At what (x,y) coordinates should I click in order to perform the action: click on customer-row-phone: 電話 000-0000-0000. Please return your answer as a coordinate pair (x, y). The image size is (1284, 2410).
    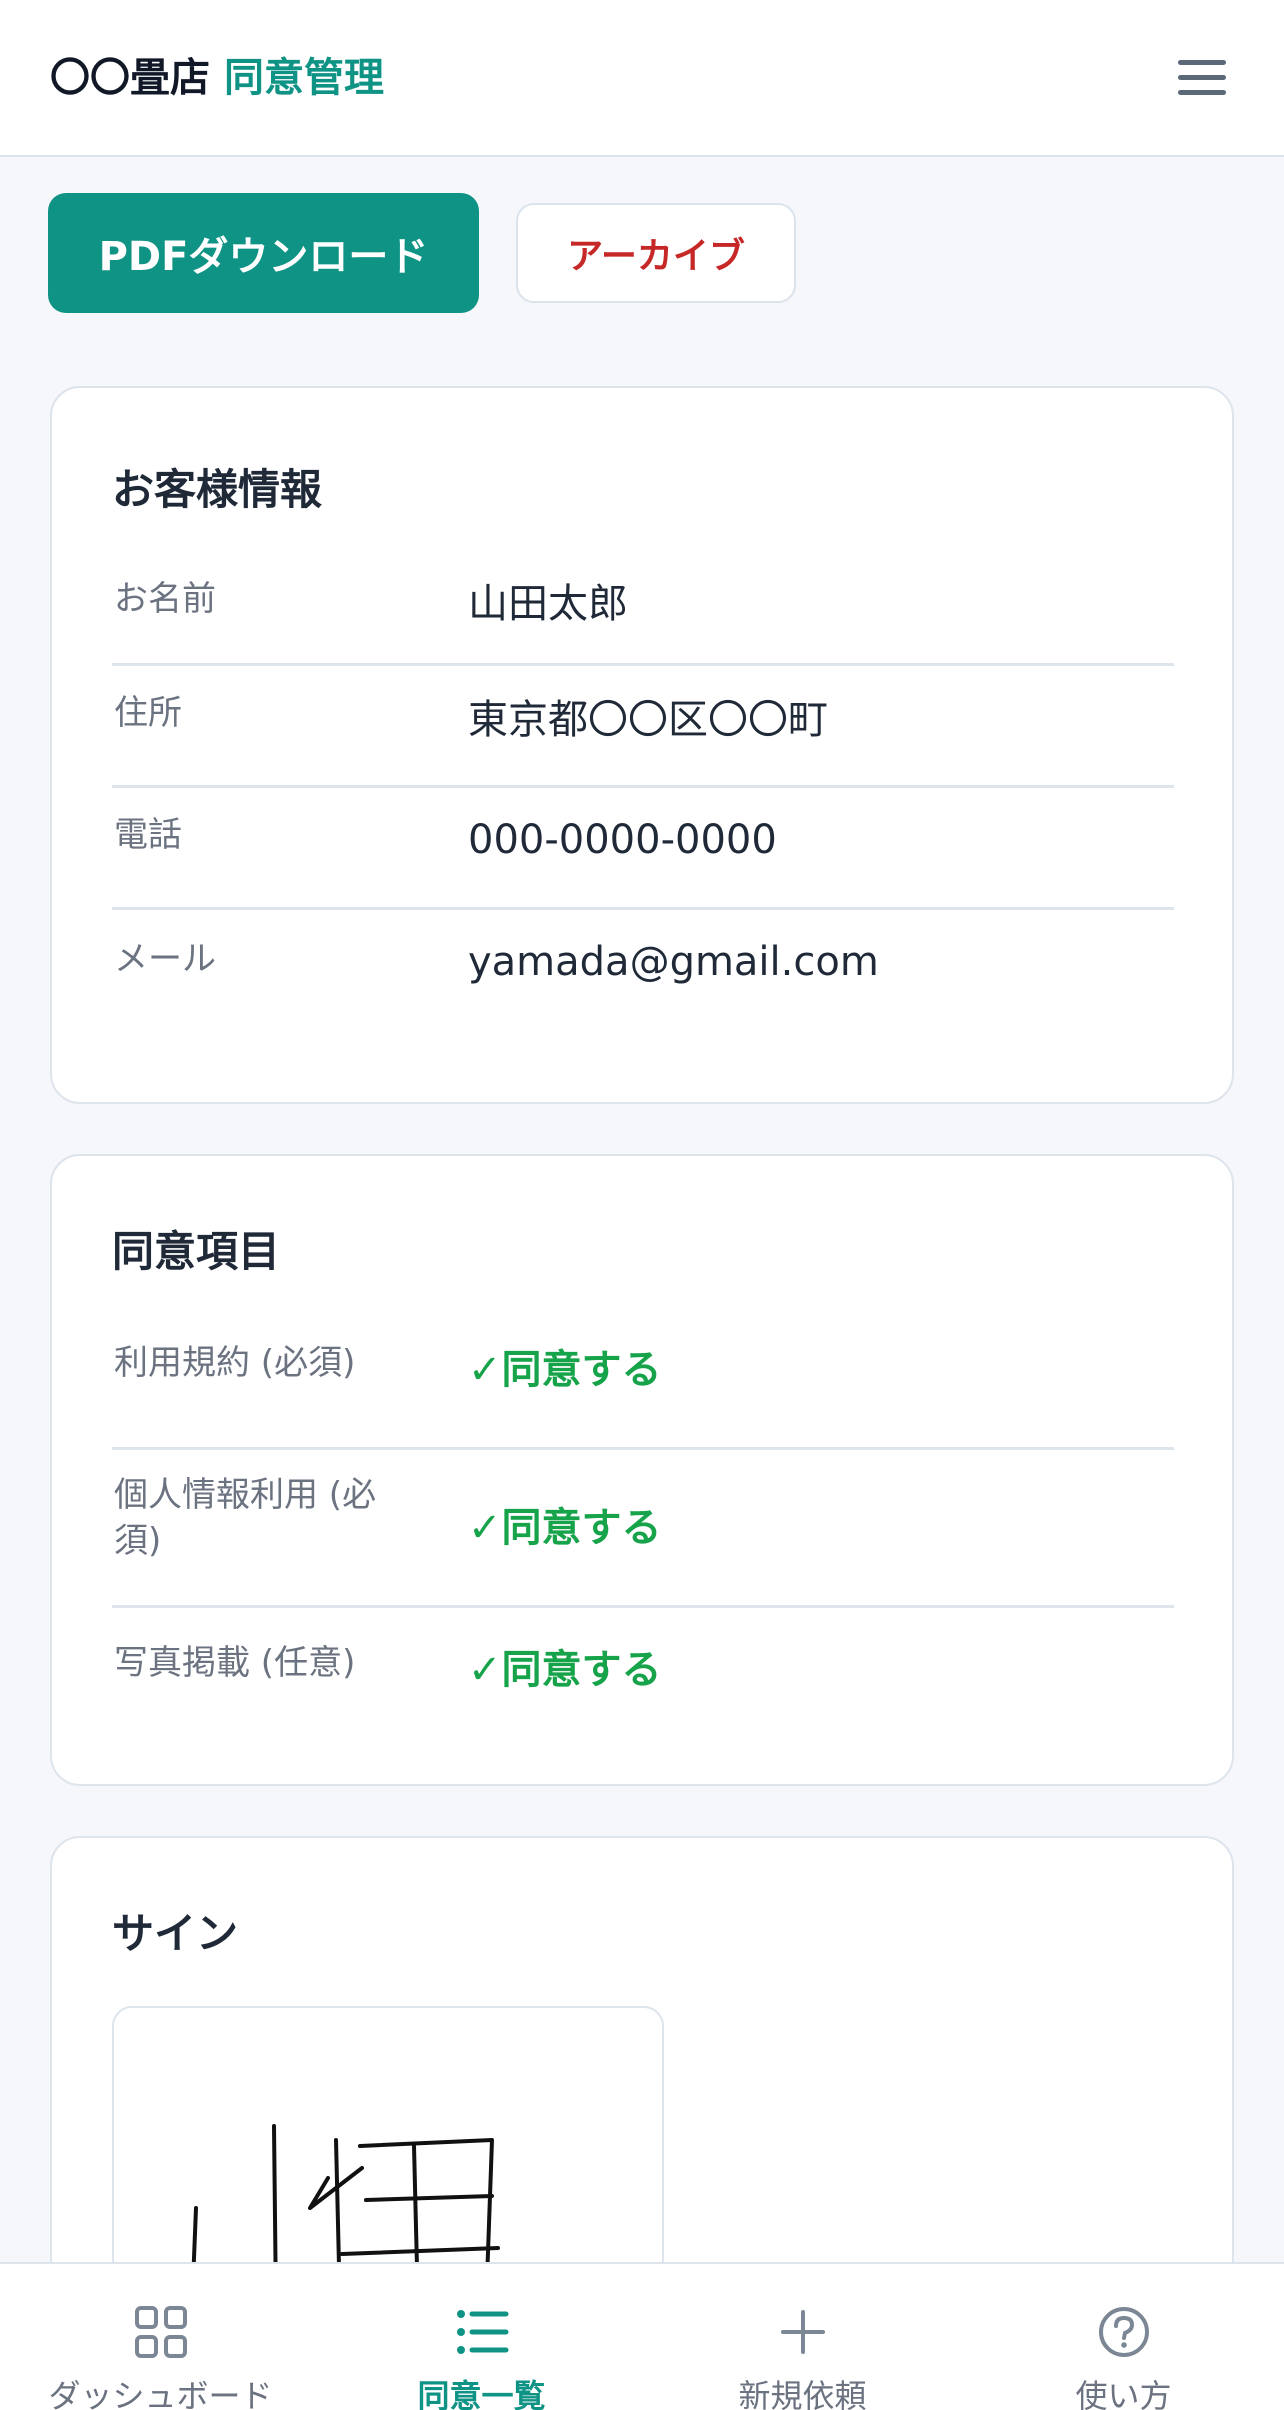
    Looking at the image, I should click on (643, 849).